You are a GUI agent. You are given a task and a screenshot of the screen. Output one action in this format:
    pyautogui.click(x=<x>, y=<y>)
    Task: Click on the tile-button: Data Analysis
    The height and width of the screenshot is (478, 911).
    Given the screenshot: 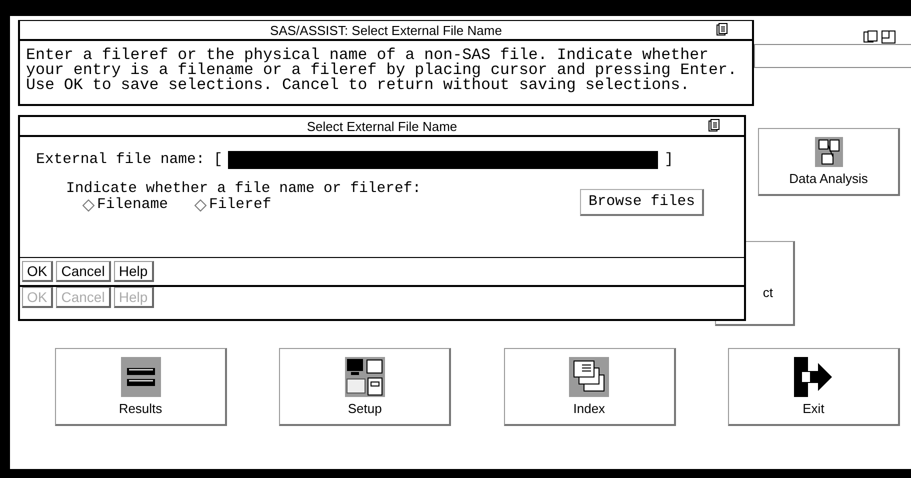 What is the action you would take?
    pyautogui.click(x=829, y=162)
    